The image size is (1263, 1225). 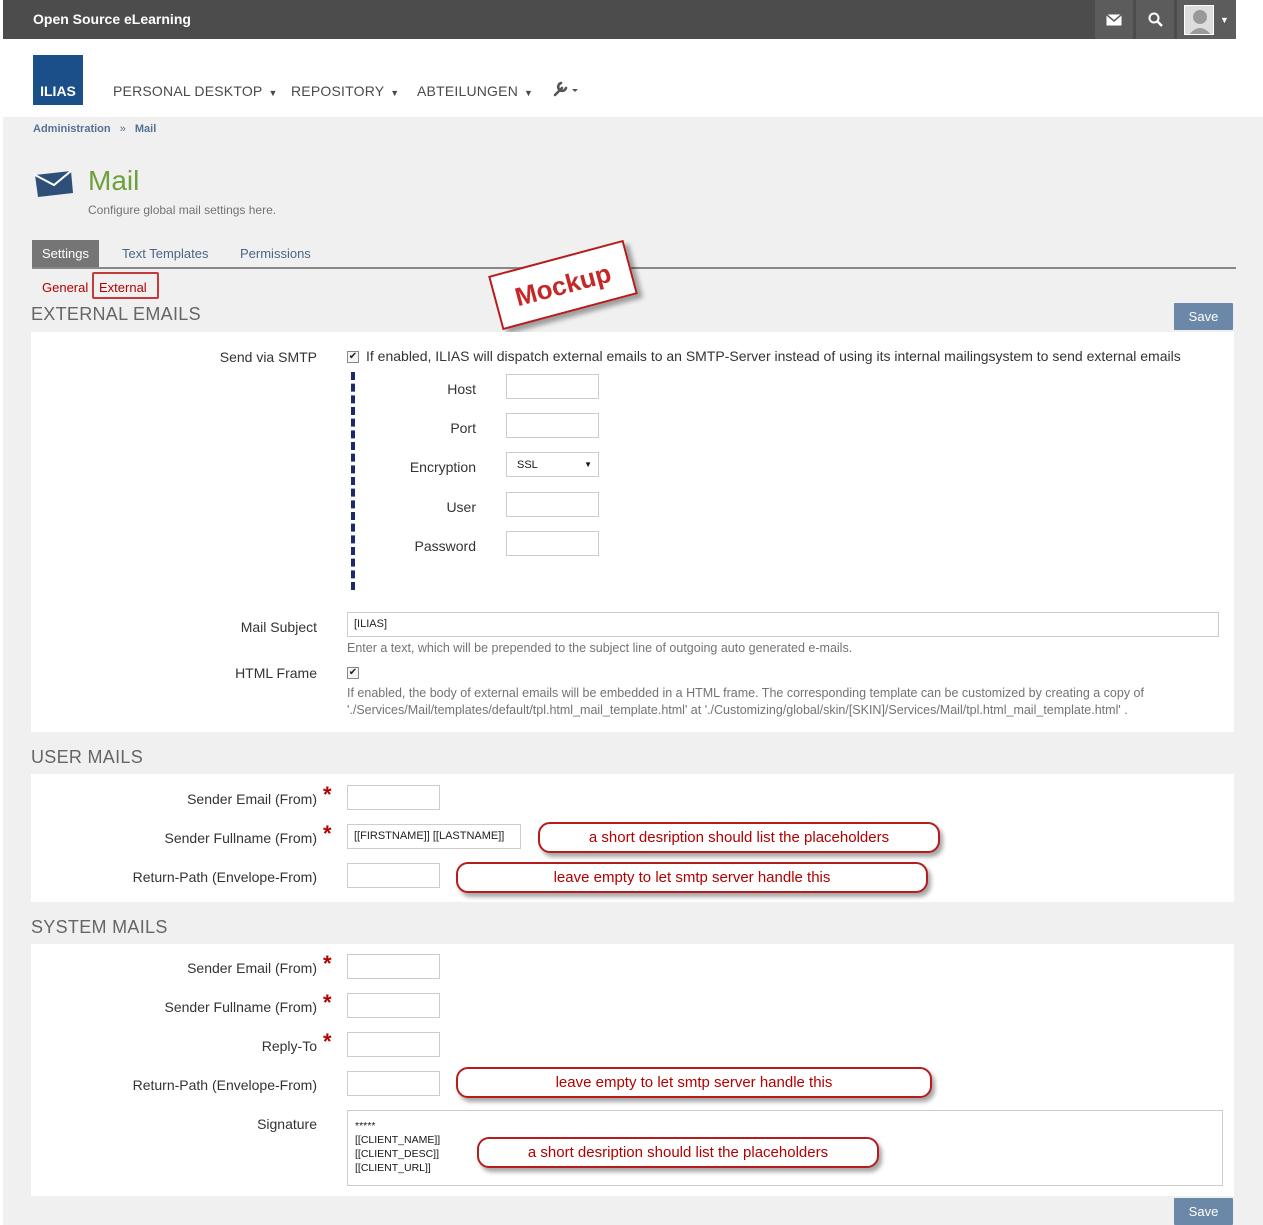 What do you see at coordinates (783, 624) in the screenshot?
I see `mail-subject-input: [ILIAS]` at bounding box center [783, 624].